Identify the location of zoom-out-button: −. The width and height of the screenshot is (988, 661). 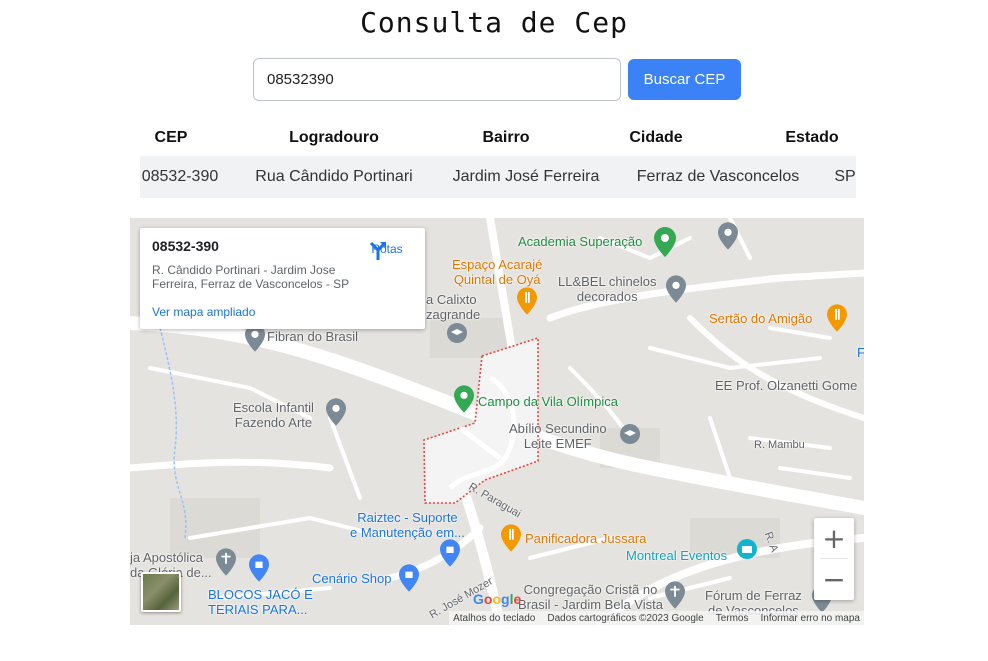
(834, 579).